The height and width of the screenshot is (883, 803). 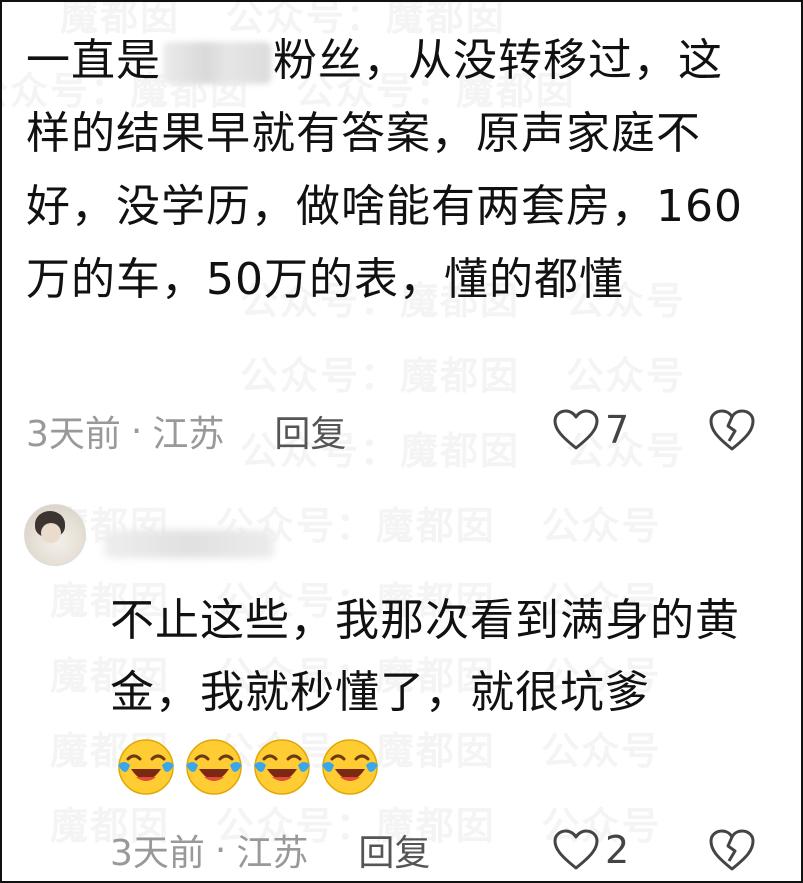 What do you see at coordinates (189, 544) in the screenshot?
I see `blurred-username` at bounding box center [189, 544].